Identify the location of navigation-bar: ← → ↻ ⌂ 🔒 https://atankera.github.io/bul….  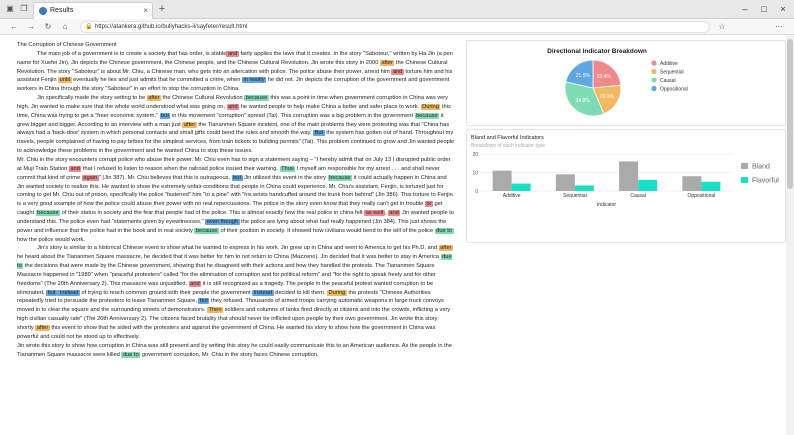
(397, 27).